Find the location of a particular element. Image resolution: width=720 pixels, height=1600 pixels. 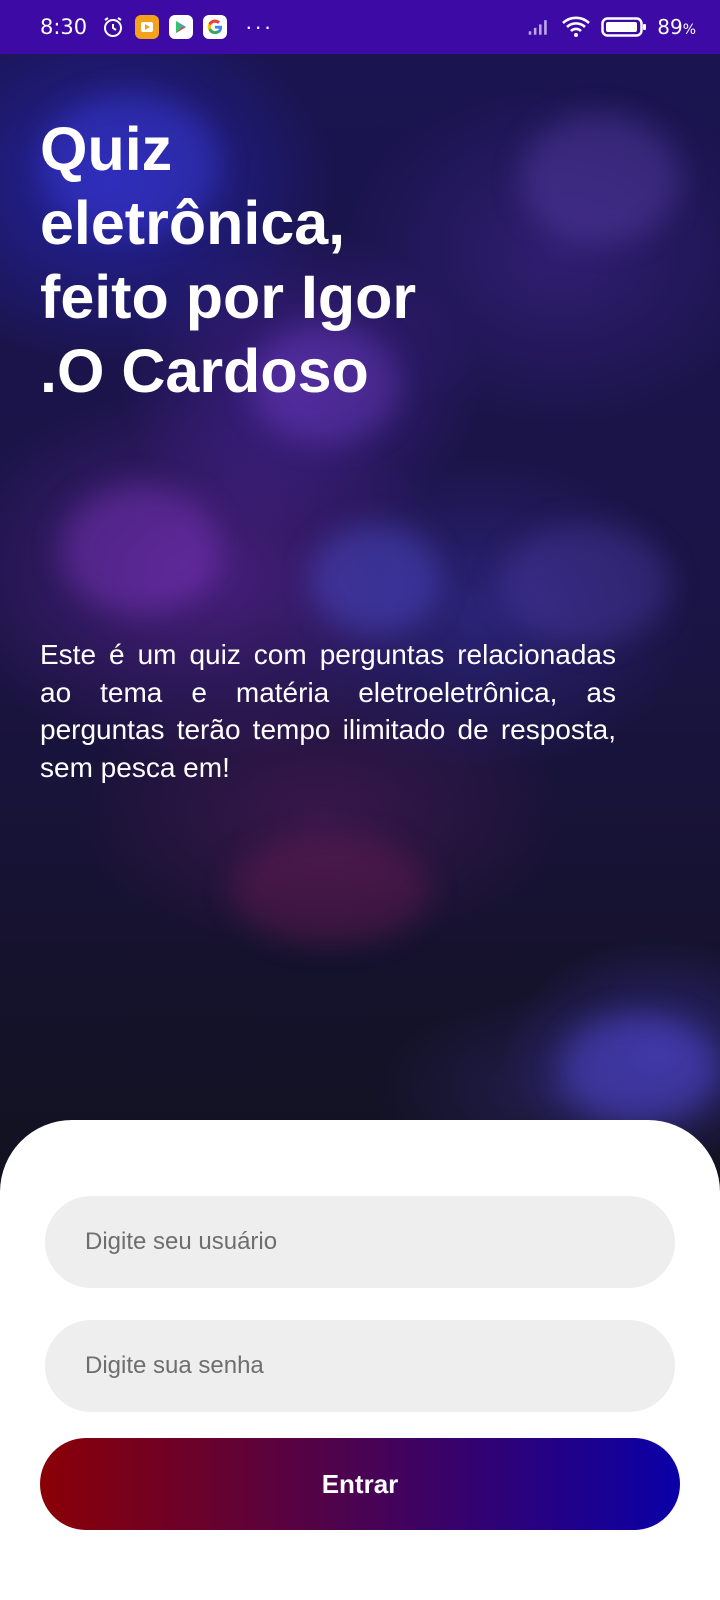

wifi-icon is located at coordinates (576, 27).